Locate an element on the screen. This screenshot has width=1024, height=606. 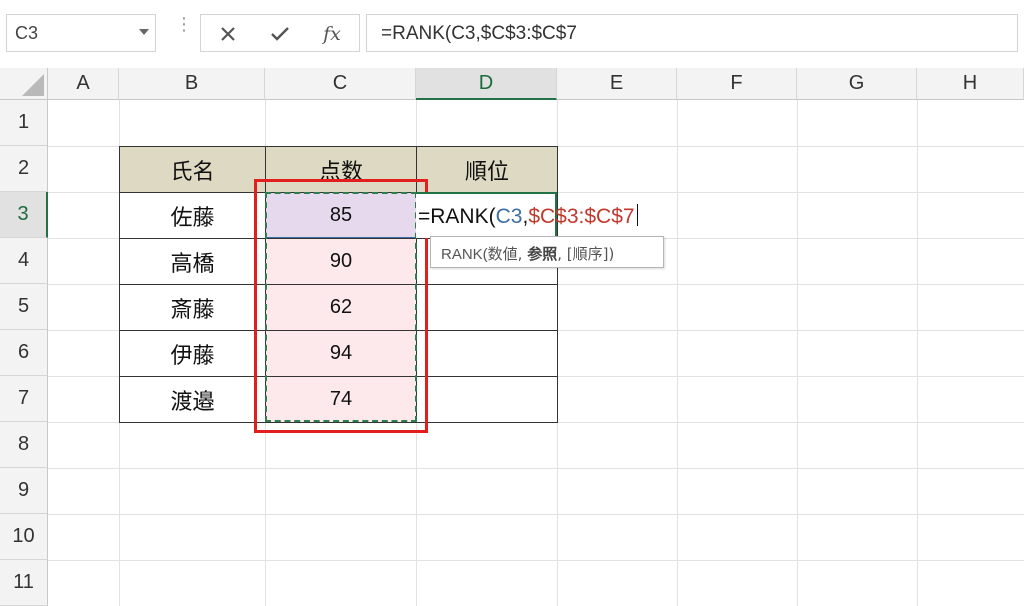
formula-ref-c3: C3 is located at coordinates (509, 216).